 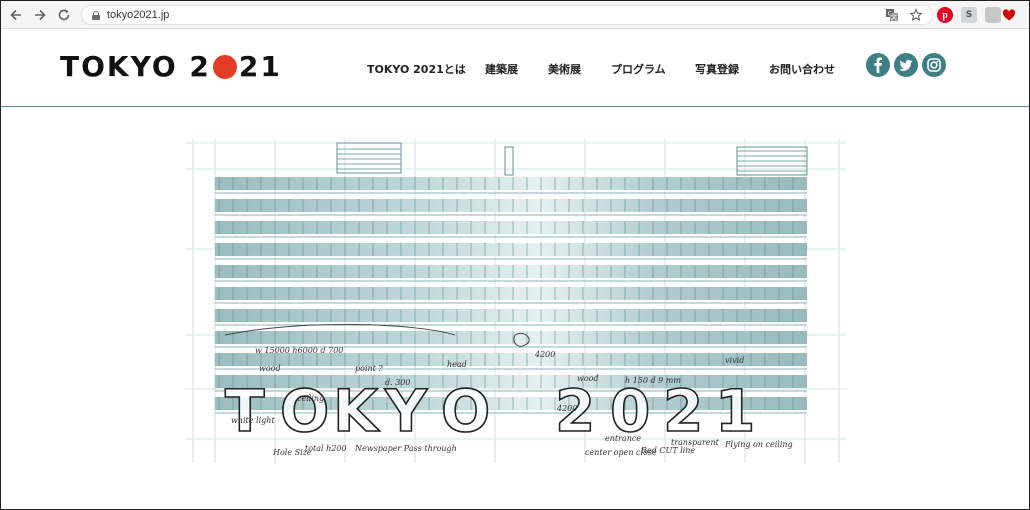 I want to click on sketch-letter: T, so click(x=245, y=411).